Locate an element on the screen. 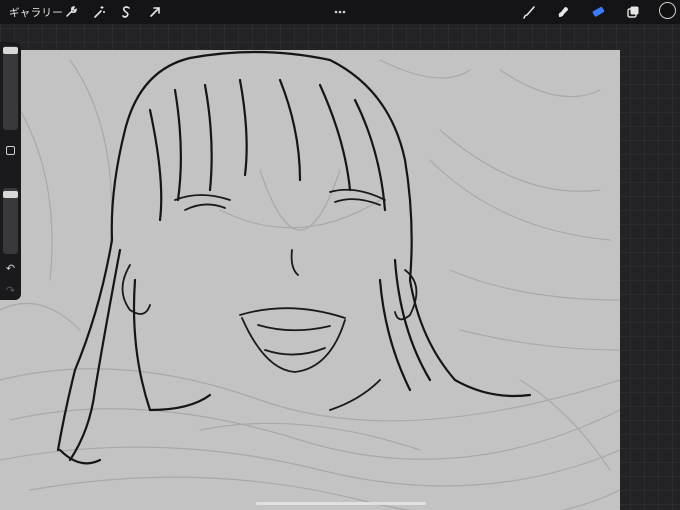 Image resolution: width=680 pixels, height=510 pixels. eraser-icon is located at coordinates (598, 12).